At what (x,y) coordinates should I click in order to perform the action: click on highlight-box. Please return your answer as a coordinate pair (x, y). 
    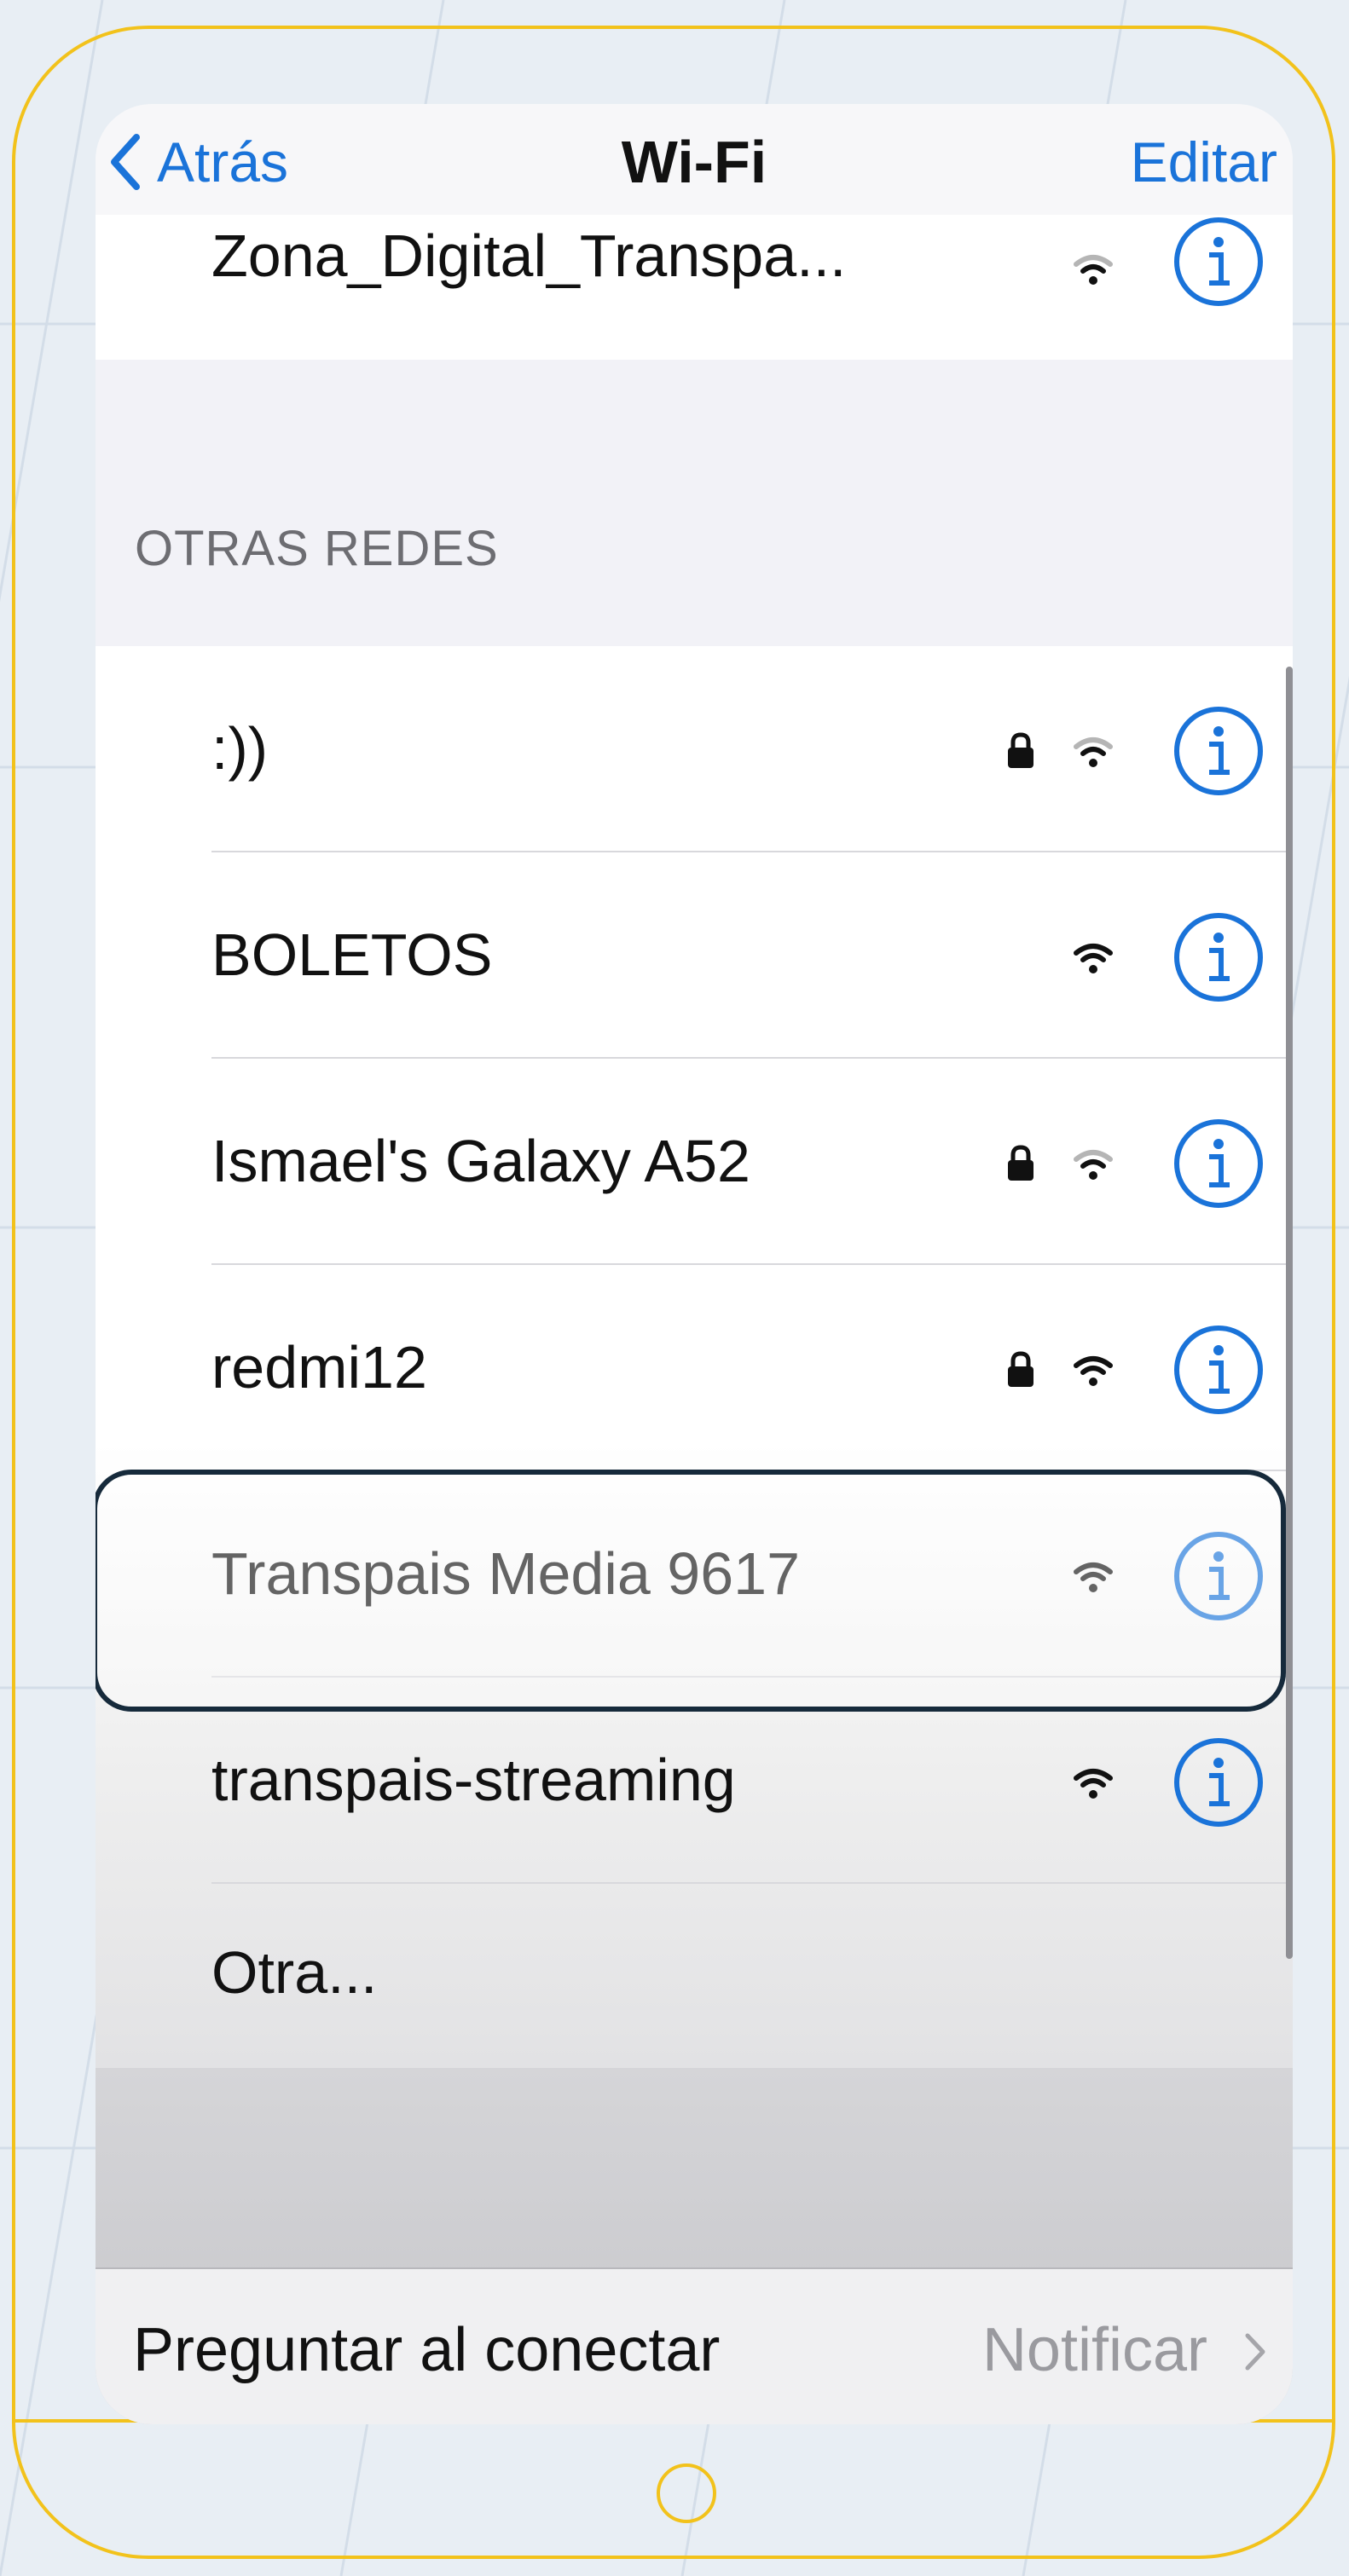
    Looking at the image, I should click on (691, 1591).